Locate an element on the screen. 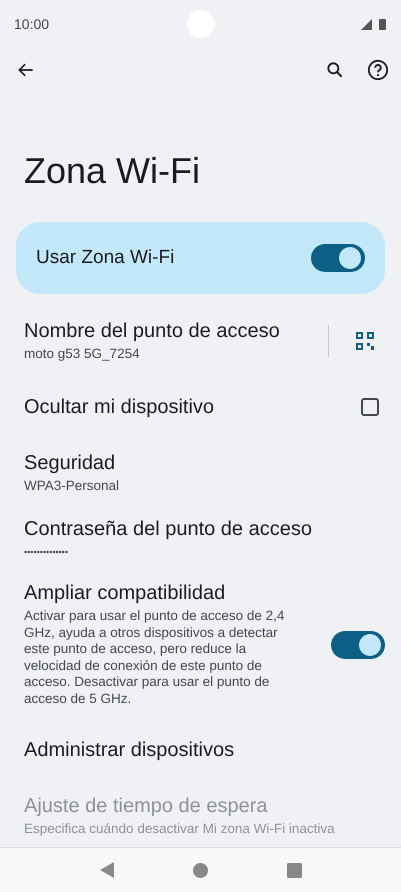  setting-row: Administrar dispositivos is located at coordinates (200, 750).